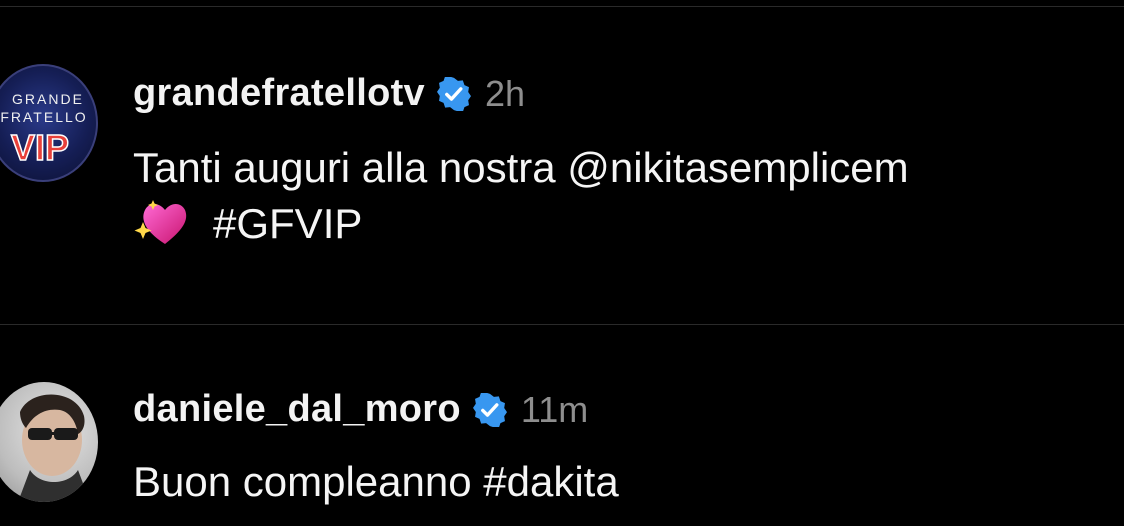 The height and width of the screenshot is (526, 1124). What do you see at coordinates (279, 93) in the screenshot?
I see `username: grandefratellotv` at bounding box center [279, 93].